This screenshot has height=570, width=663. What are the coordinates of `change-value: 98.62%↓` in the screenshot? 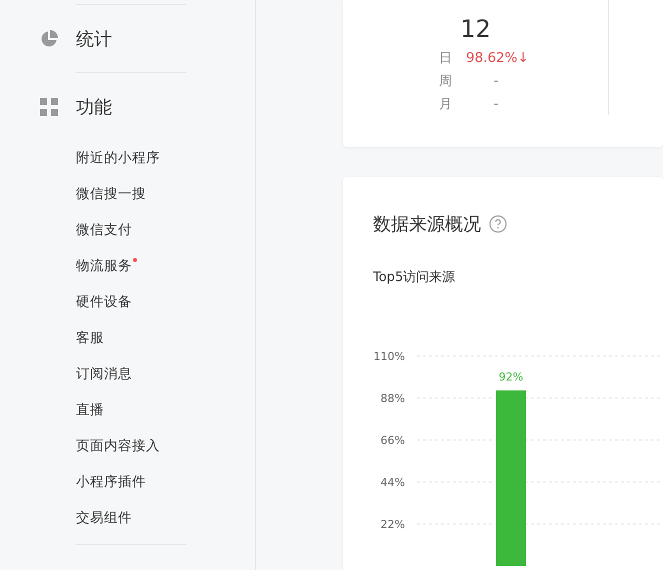 It's located at (496, 58).